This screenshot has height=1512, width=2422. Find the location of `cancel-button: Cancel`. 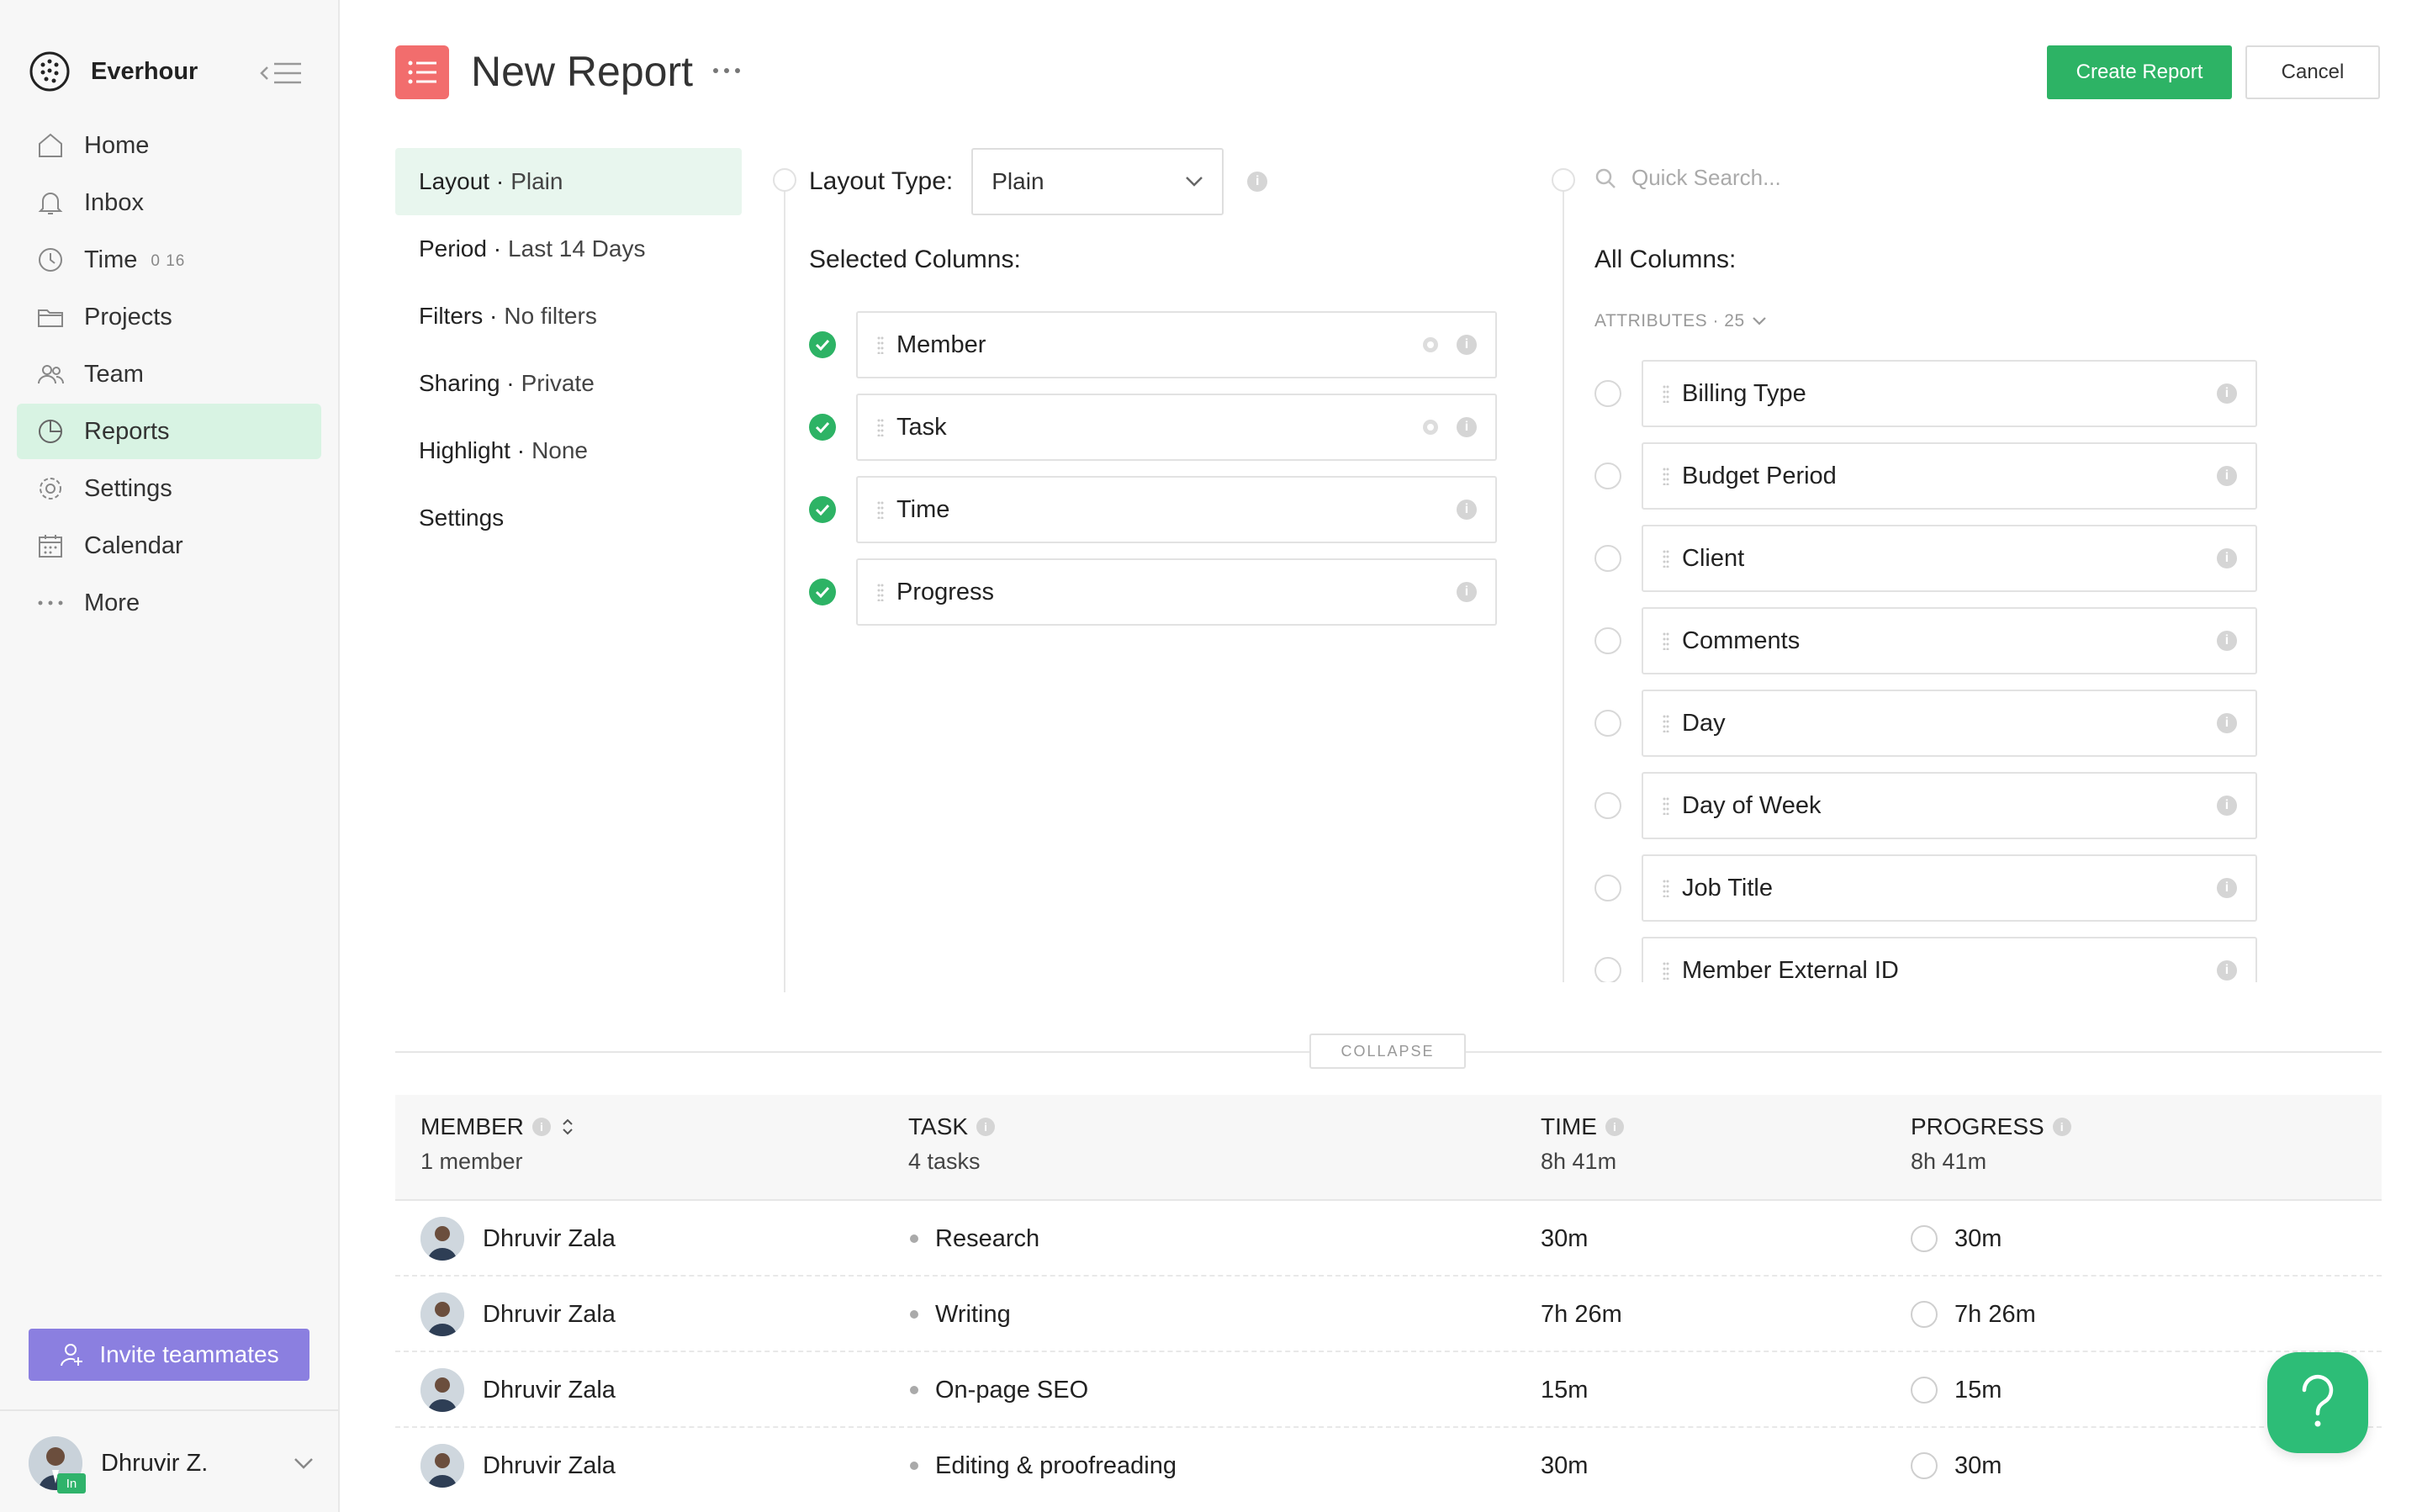

cancel-button: Cancel is located at coordinates (2312, 72).